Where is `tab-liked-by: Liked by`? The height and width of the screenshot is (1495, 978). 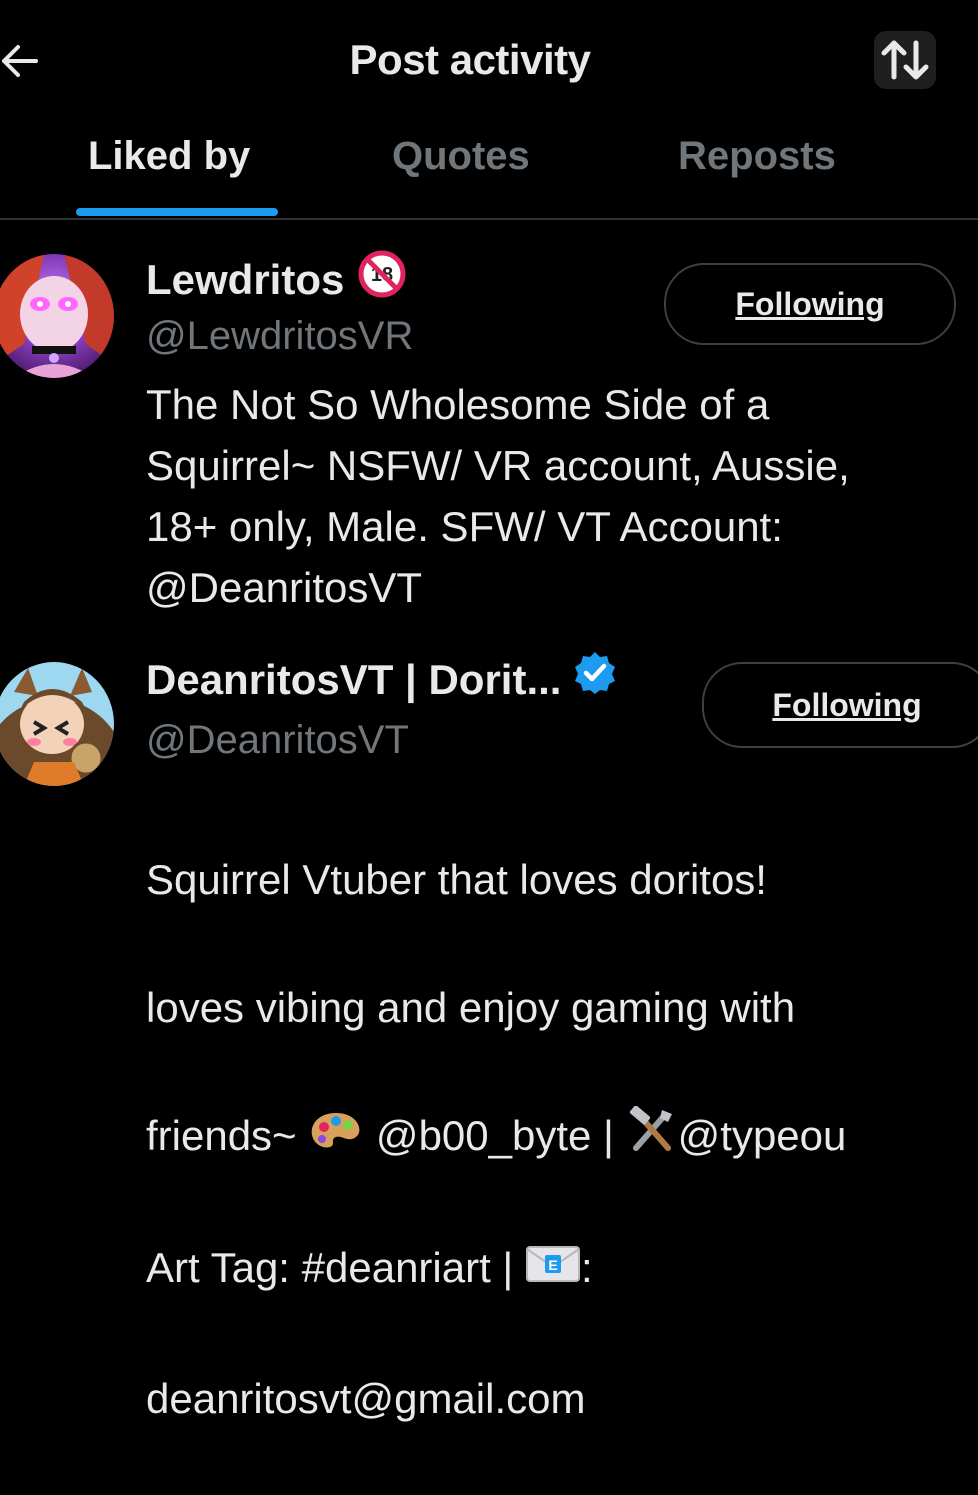
tab-liked-by: Liked by is located at coordinates (169, 156).